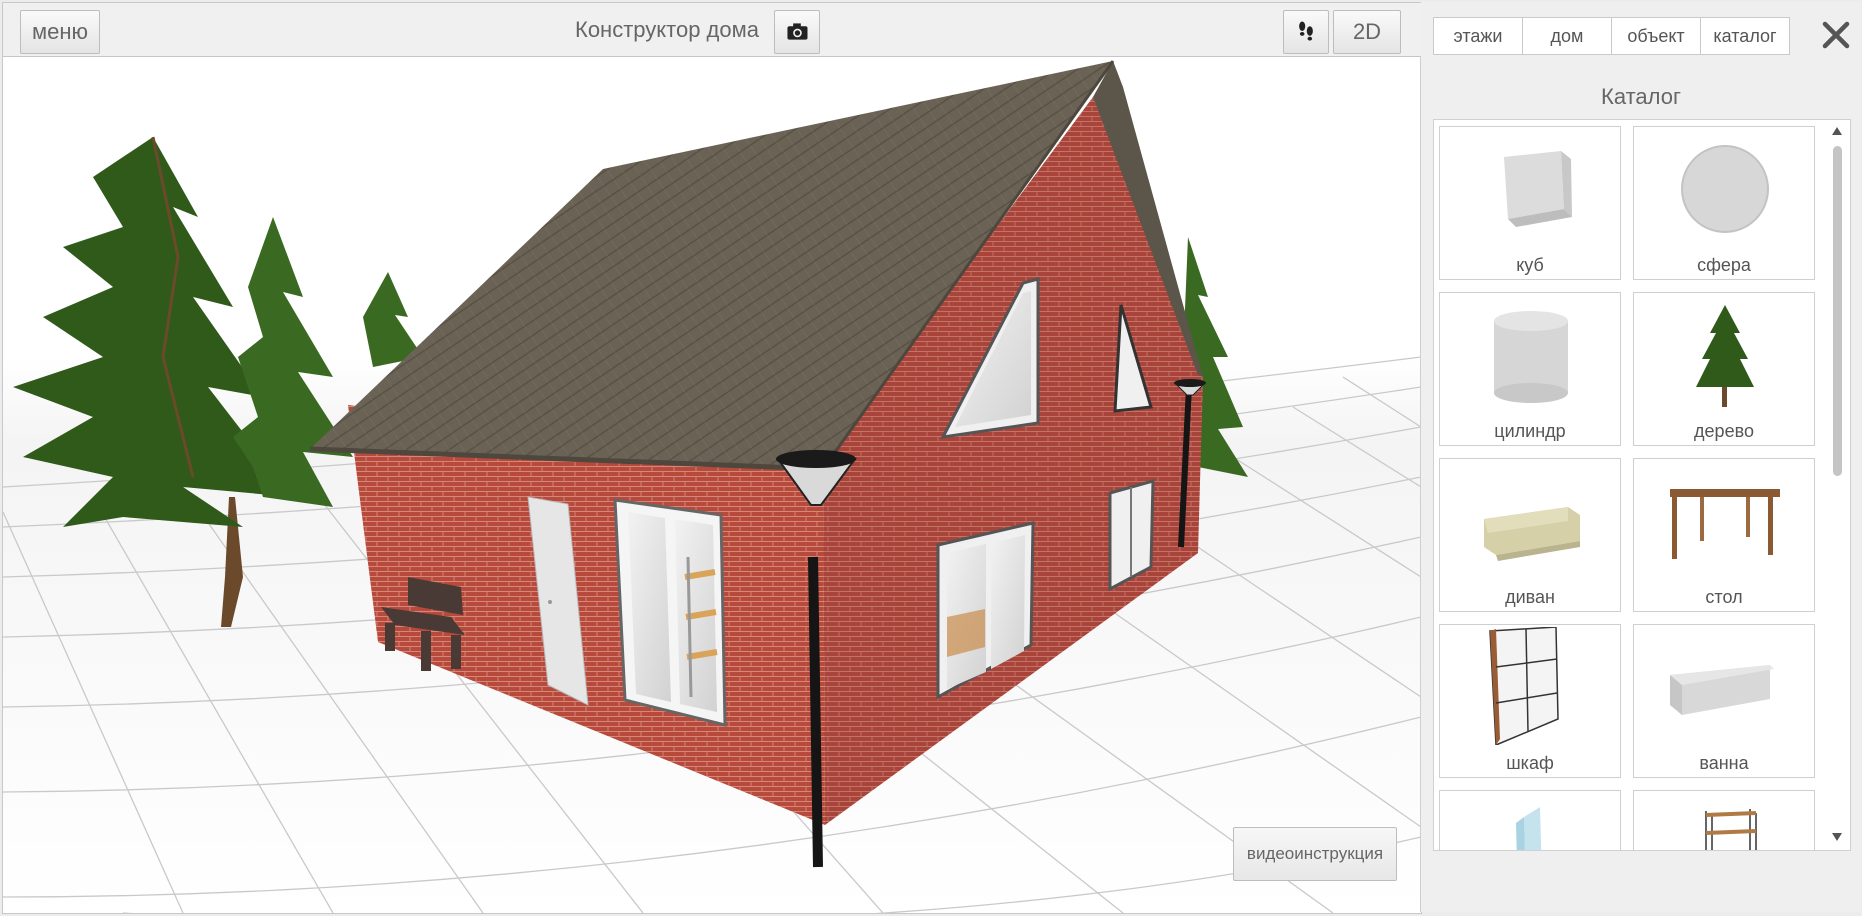 The height and width of the screenshot is (916, 1862). Describe the element at coordinates (1530, 597) in the screenshot. I see `catalog-item-label: диван` at that location.